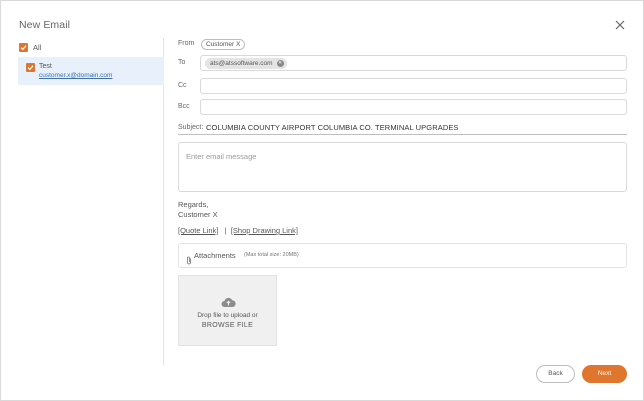 The height and width of the screenshot is (401, 644). Describe the element at coordinates (604, 374) in the screenshot. I see `next-button: Next` at that location.